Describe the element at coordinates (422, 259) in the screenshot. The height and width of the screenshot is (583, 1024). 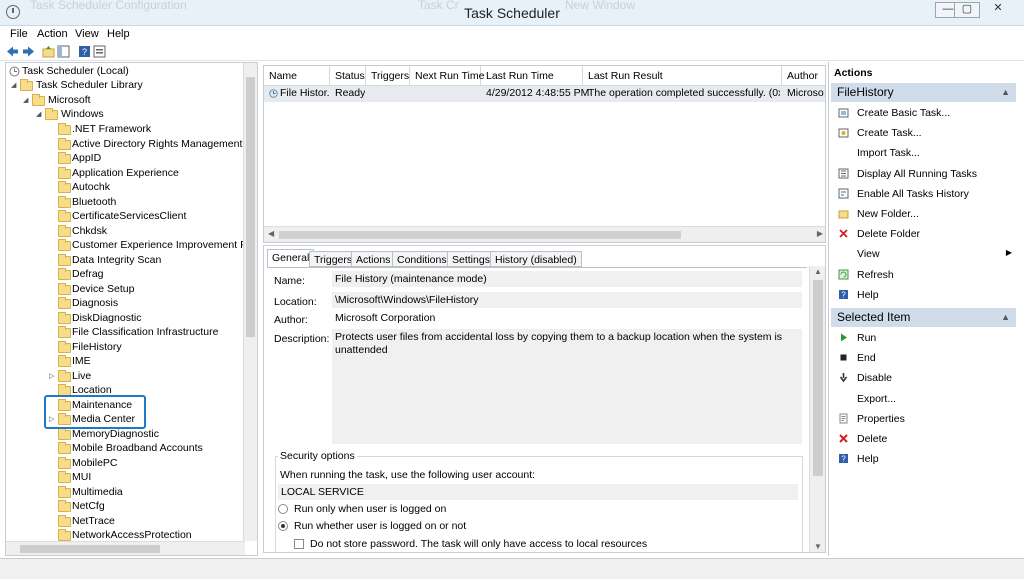
I see `tab-conditions: Conditions` at that location.